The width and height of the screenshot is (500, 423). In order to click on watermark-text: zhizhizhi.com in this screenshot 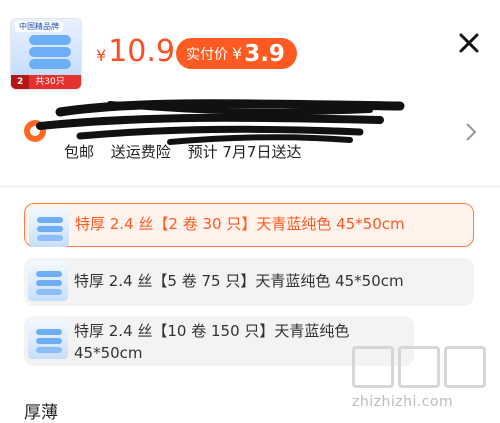, I will do `click(403, 402)`.